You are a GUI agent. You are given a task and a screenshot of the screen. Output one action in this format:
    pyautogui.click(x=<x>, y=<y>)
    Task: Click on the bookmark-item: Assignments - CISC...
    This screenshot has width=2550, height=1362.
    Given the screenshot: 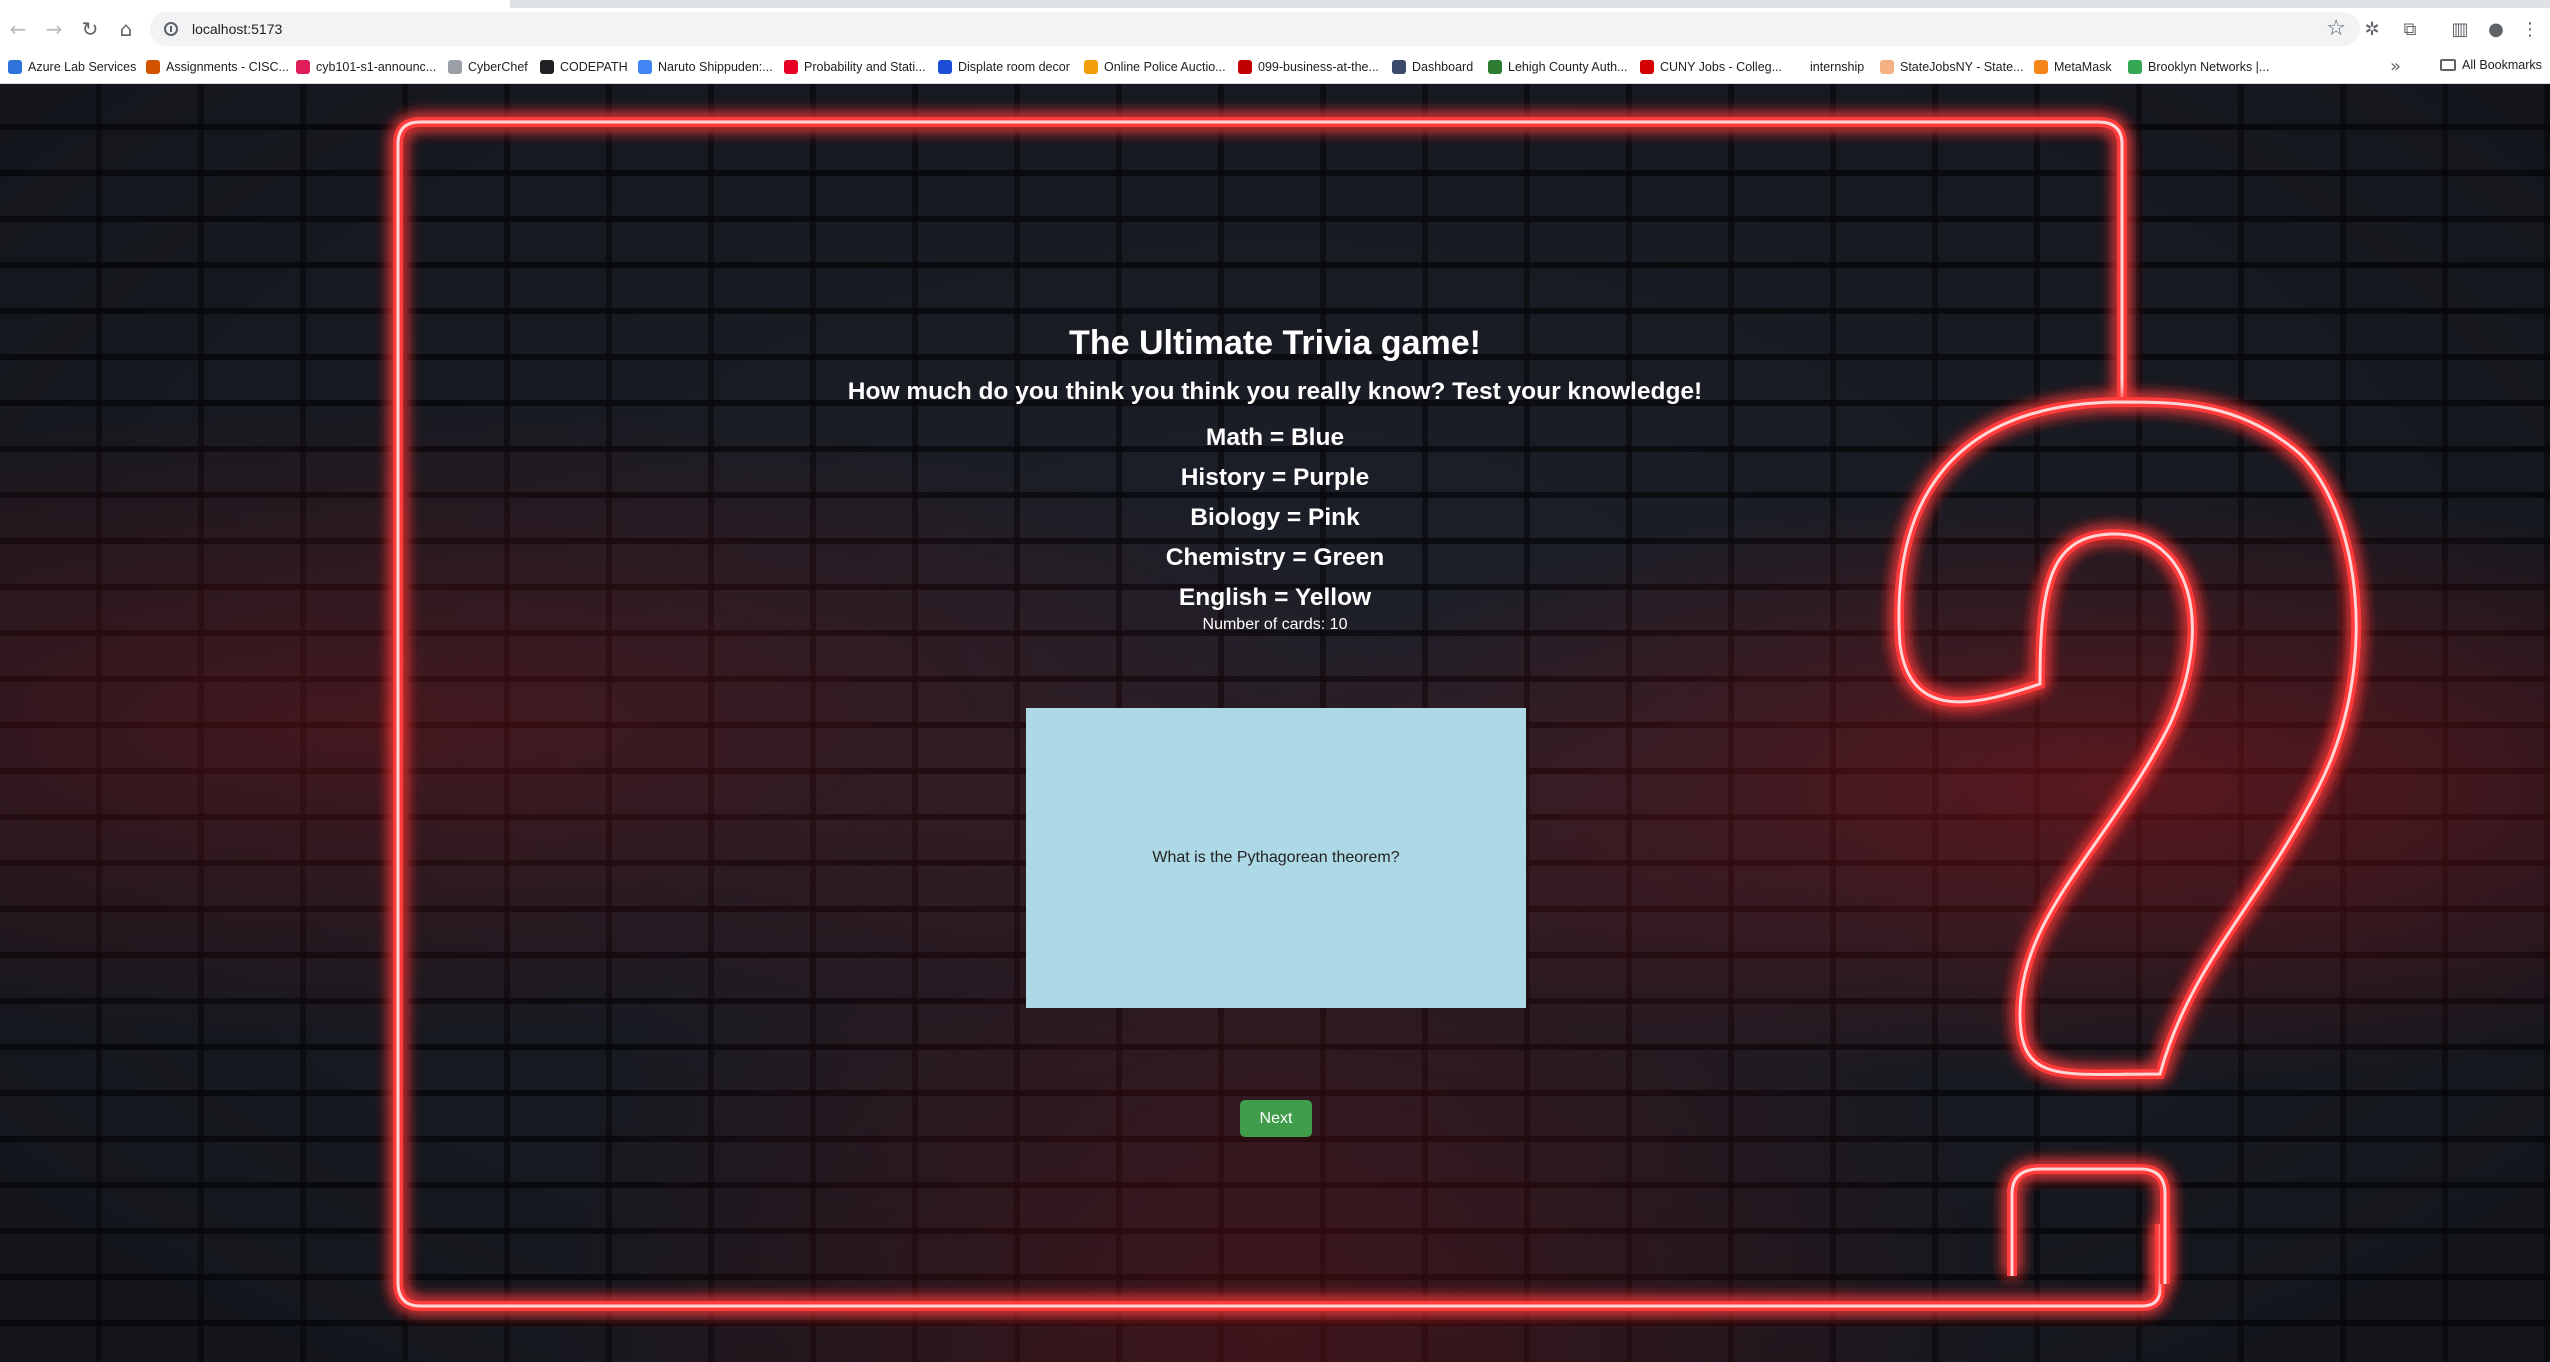 What is the action you would take?
    pyautogui.click(x=217, y=67)
    